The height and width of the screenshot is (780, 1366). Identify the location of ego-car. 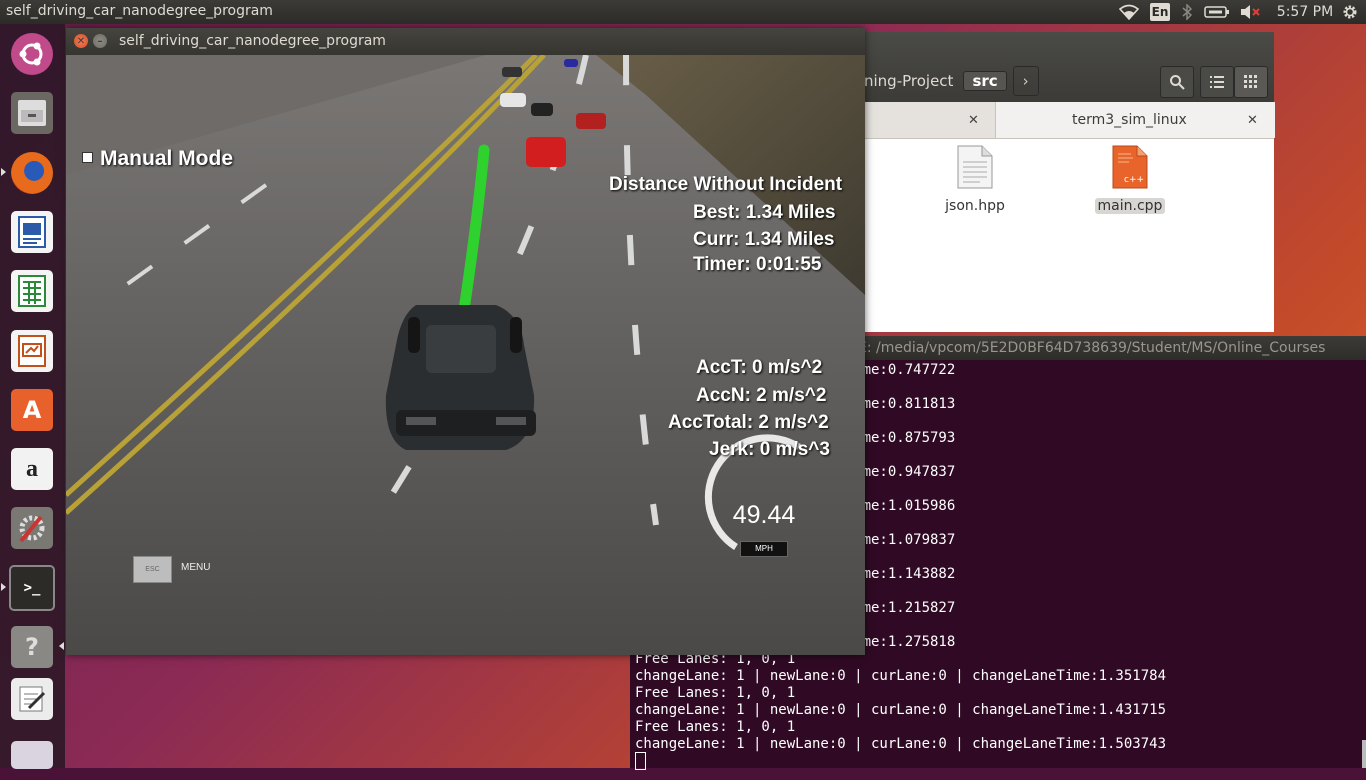
(460, 377).